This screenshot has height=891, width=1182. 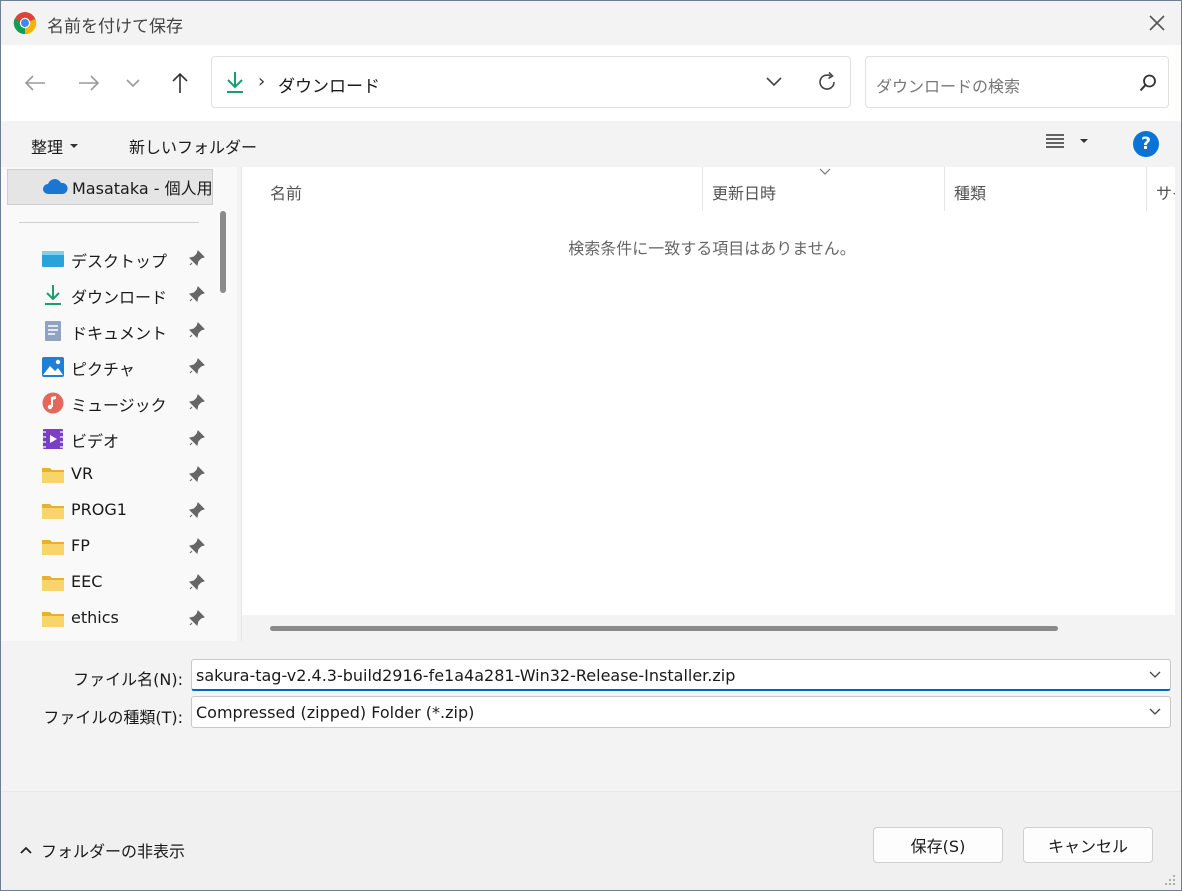 I want to click on dialog-footer: フォルダーの非表示 保存(S) キャンセル, so click(x=591, y=840).